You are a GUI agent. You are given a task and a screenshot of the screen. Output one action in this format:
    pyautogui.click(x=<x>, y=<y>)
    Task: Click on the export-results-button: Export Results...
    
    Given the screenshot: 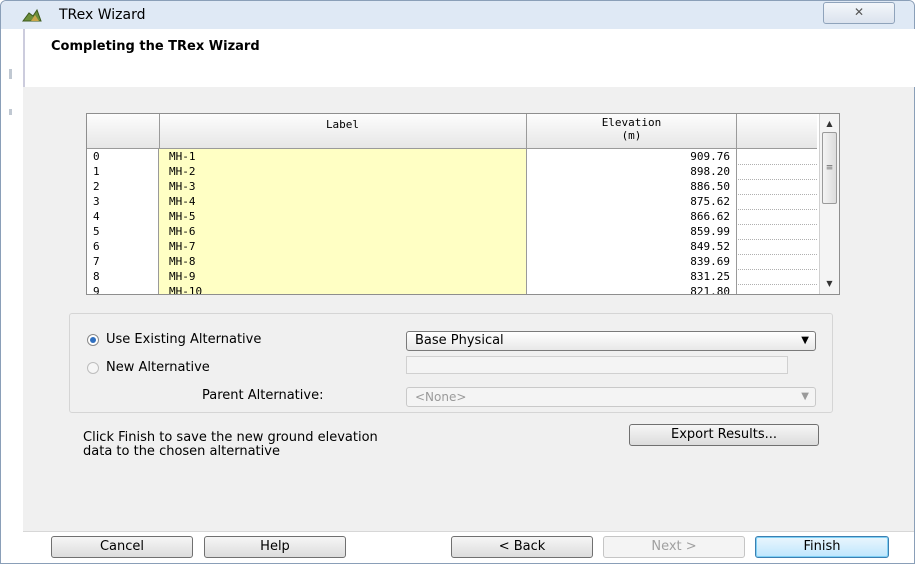 What is the action you would take?
    pyautogui.click(x=724, y=435)
    